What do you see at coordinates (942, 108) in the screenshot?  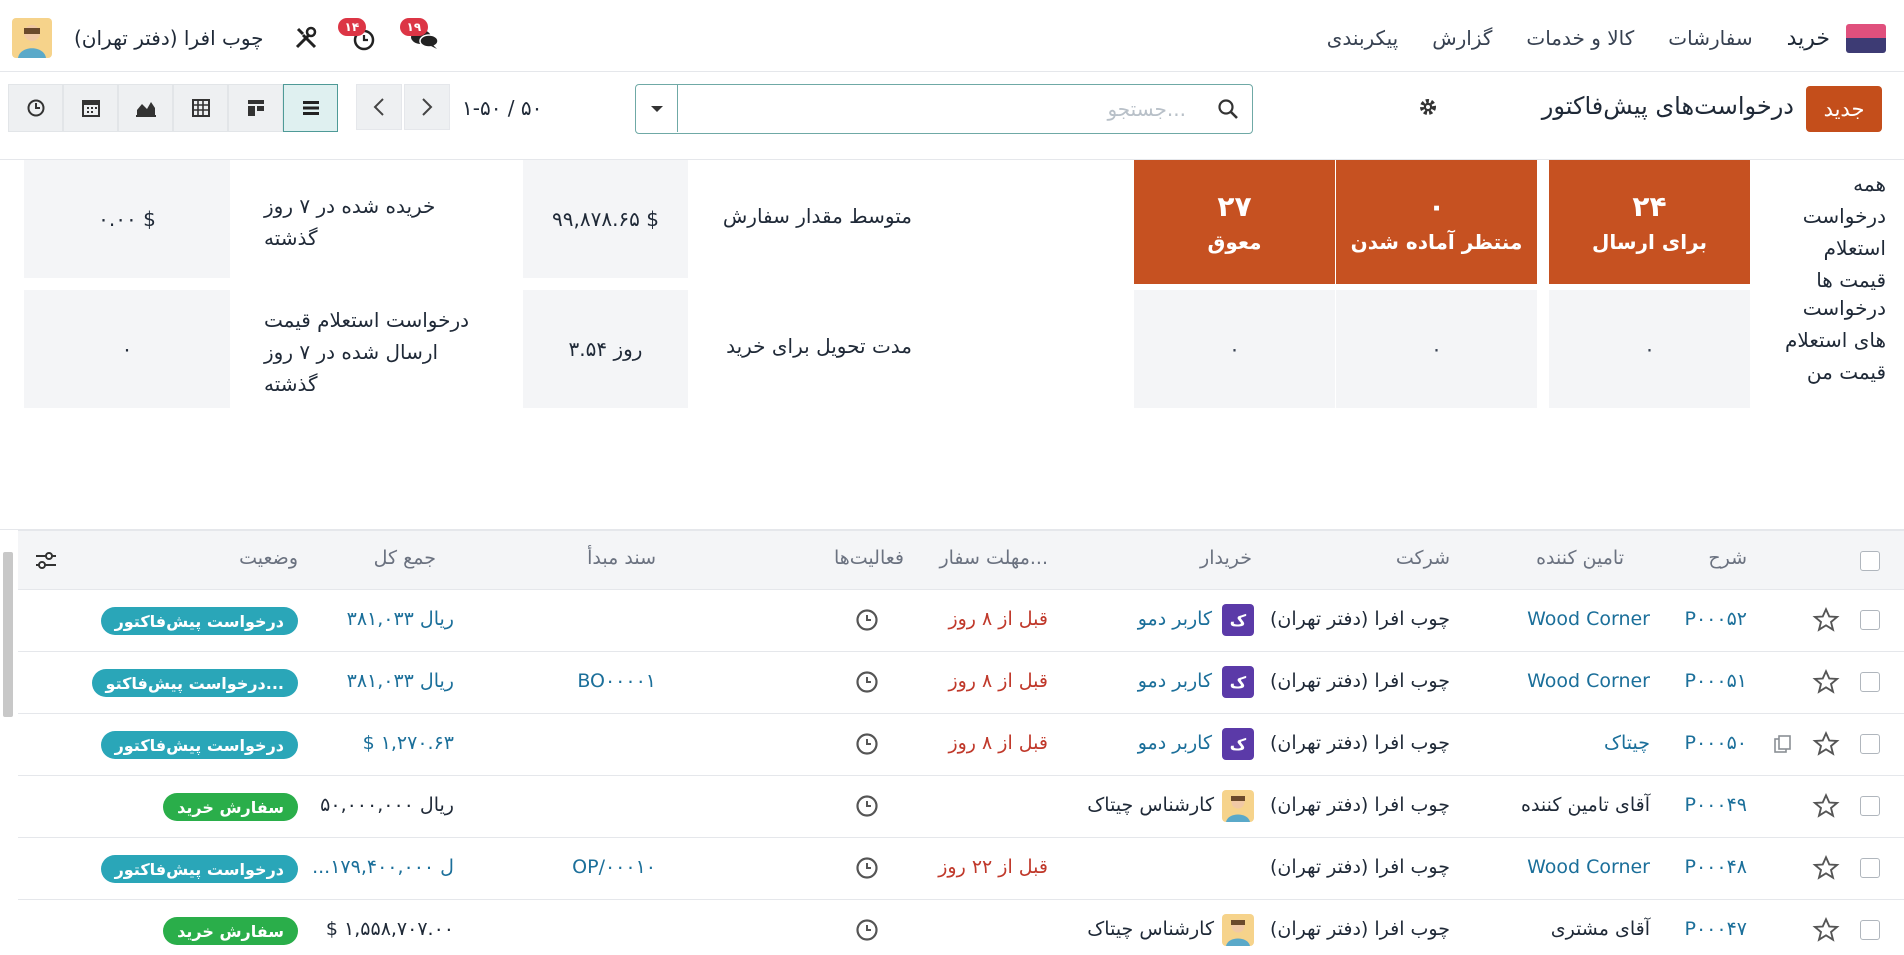 I see `search-input` at bounding box center [942, 108].